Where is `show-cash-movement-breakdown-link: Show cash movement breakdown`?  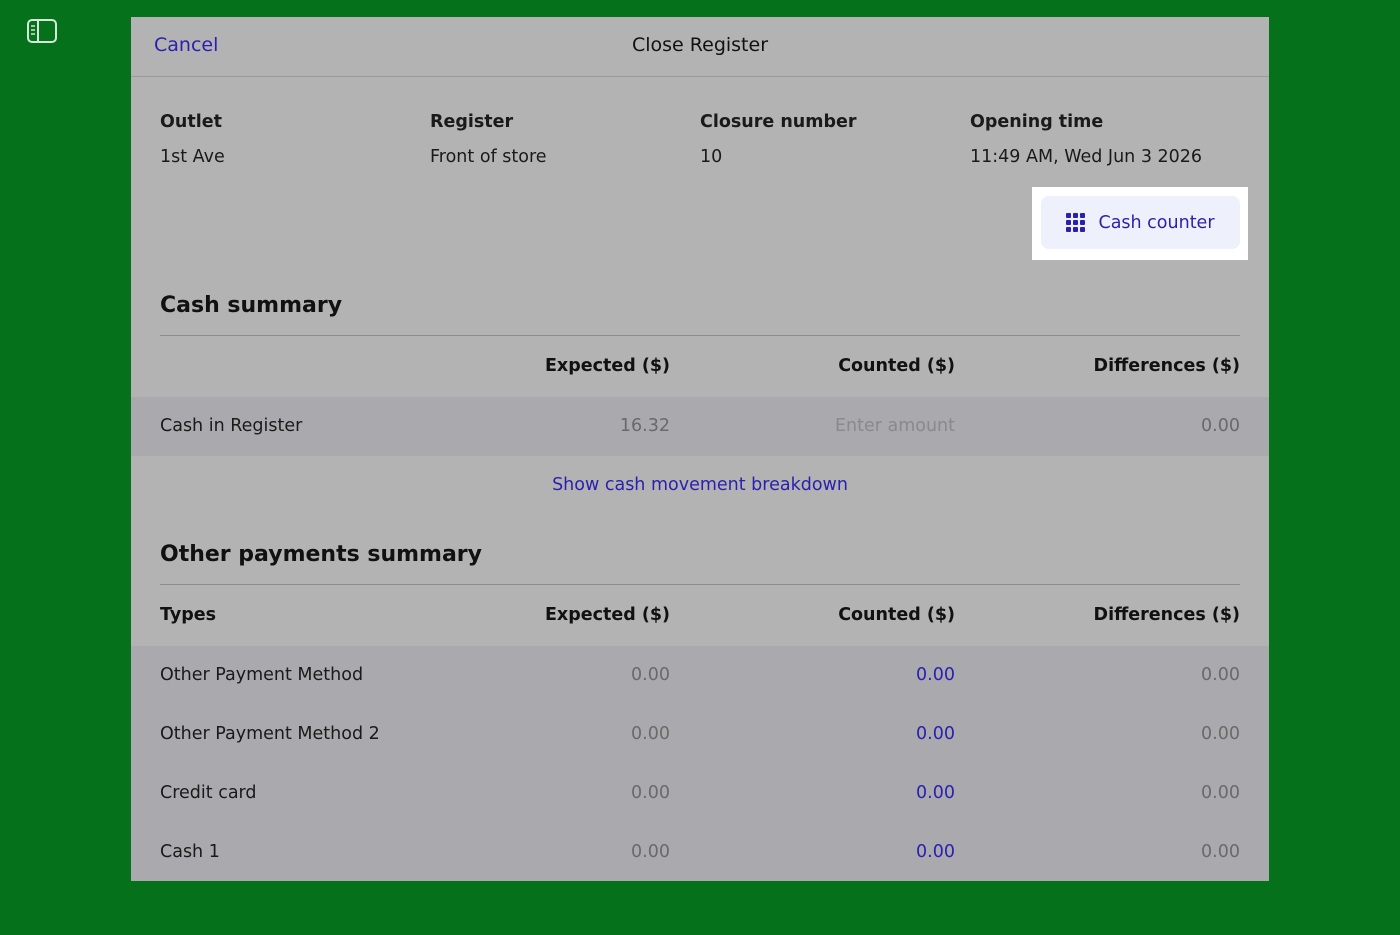
show-cash-movement-breakdown-link: Show cash movement breakdown is located at coordinates (700, 485).